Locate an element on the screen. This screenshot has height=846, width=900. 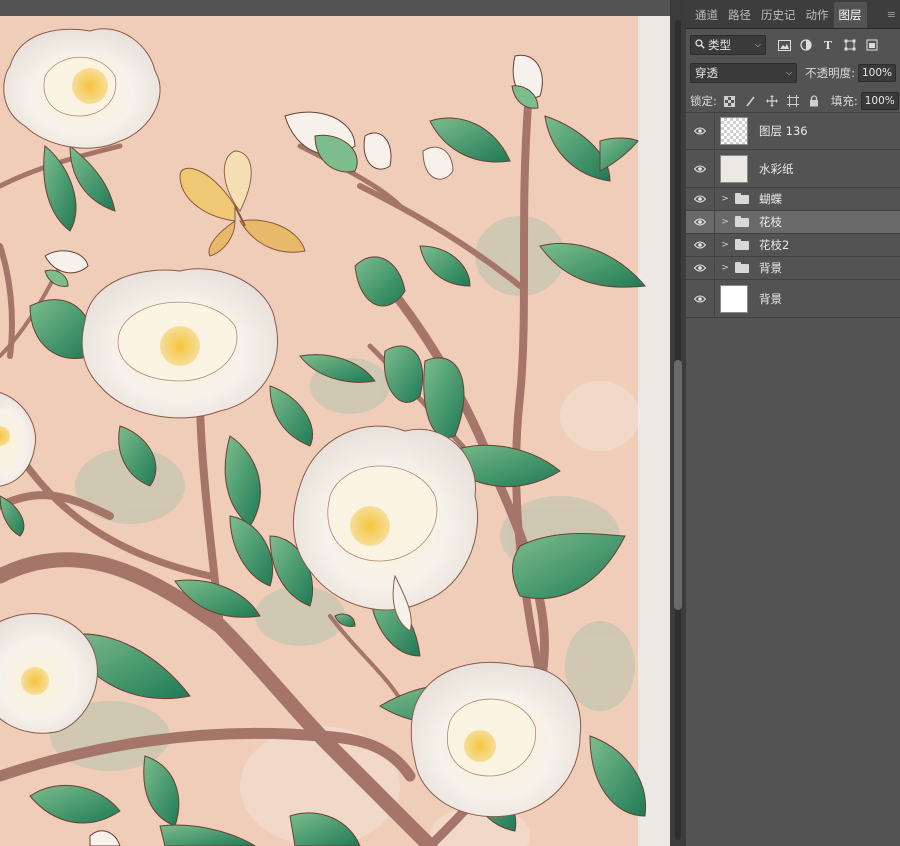
shape-filter-icon is located at coordinates (850, 45).